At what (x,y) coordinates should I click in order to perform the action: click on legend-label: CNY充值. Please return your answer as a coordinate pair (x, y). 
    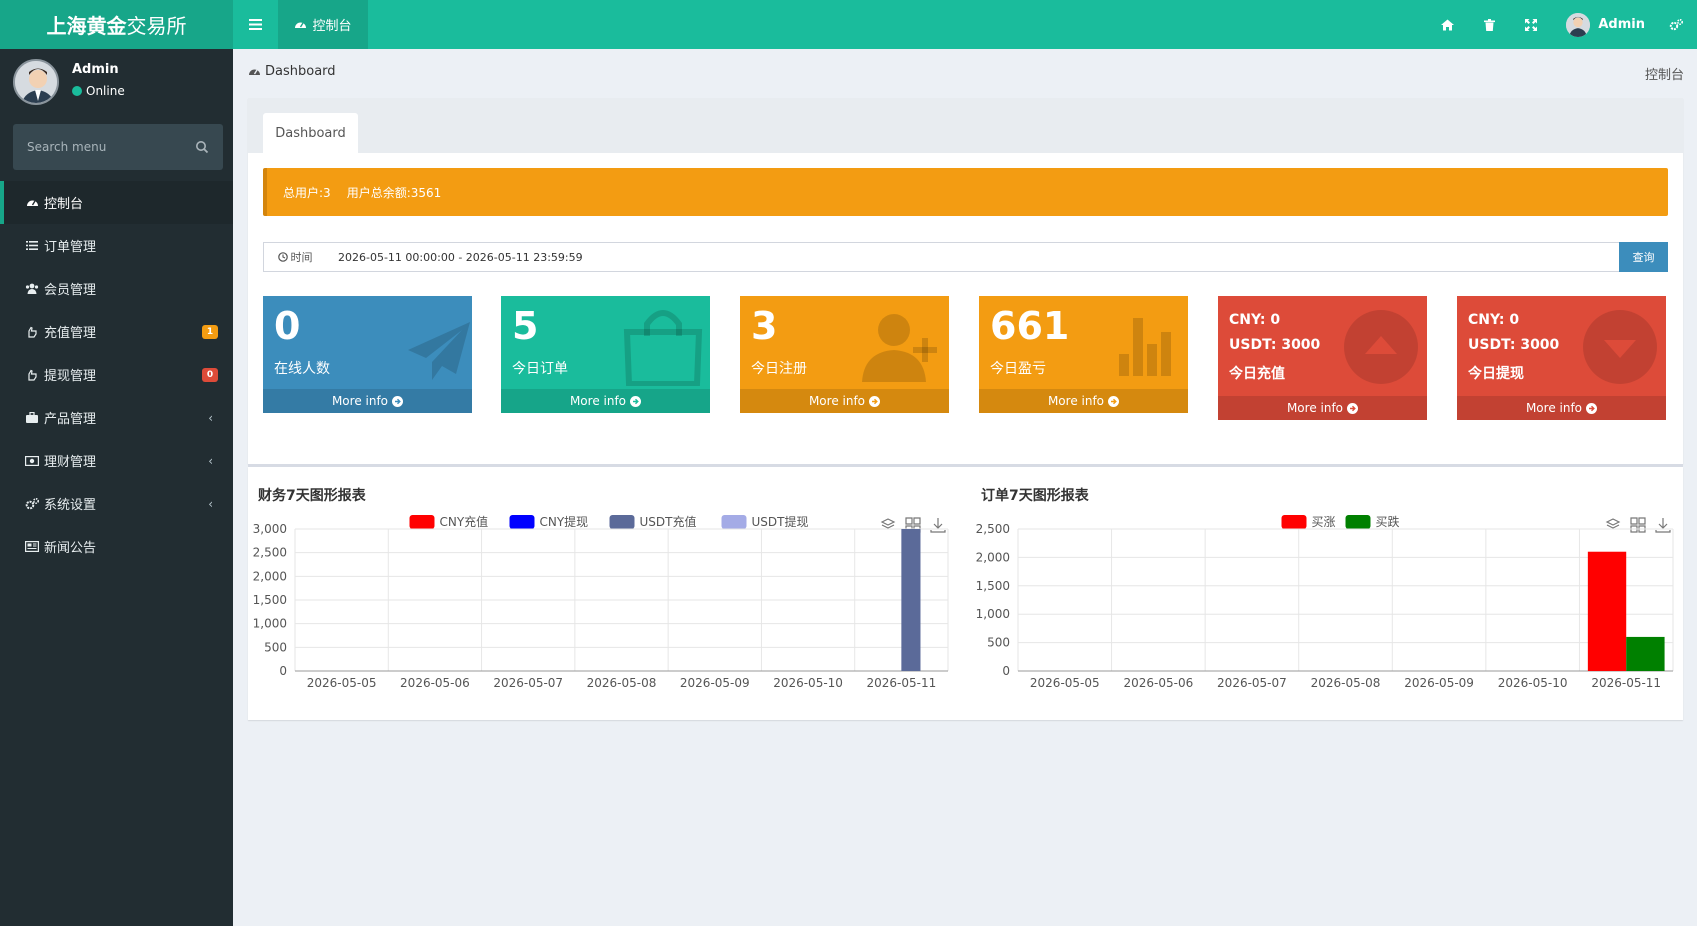
    Looking at the image, I should click on (464, 521).